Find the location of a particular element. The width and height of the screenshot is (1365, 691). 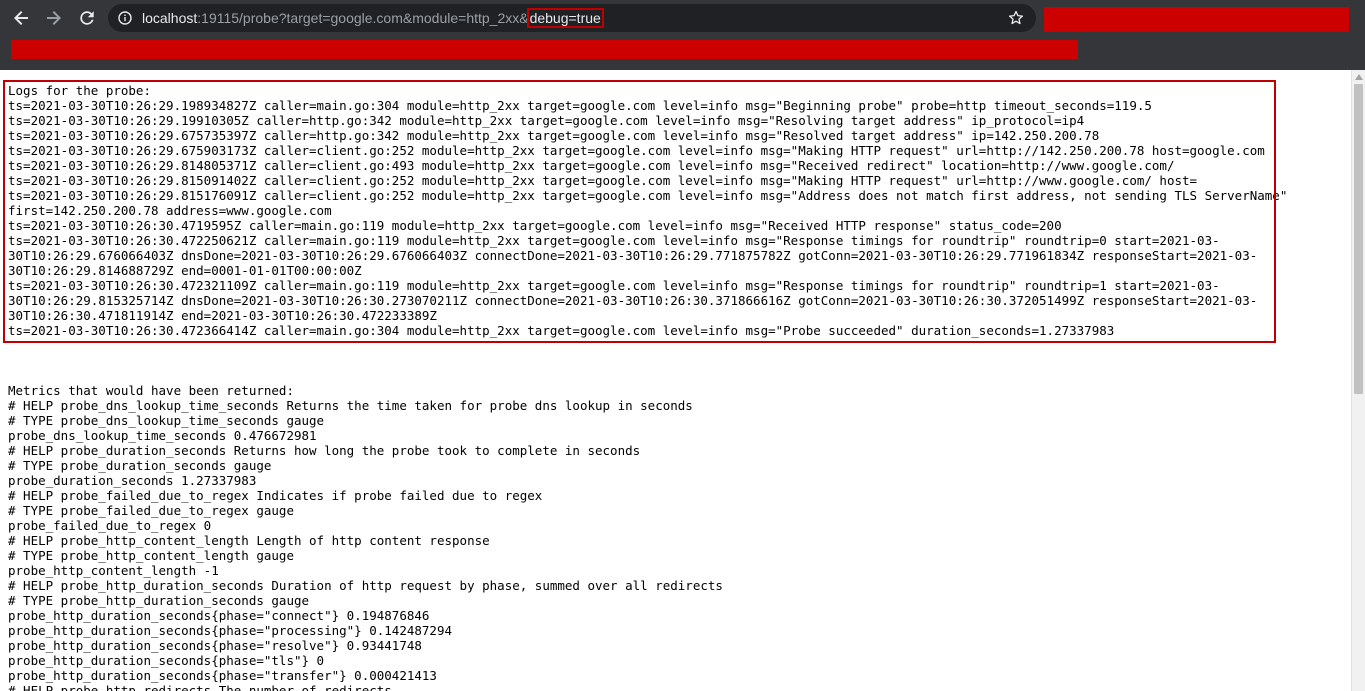

metric-line: probe_duration_seconds 1.27337983 is located at coordinates (132, 480).